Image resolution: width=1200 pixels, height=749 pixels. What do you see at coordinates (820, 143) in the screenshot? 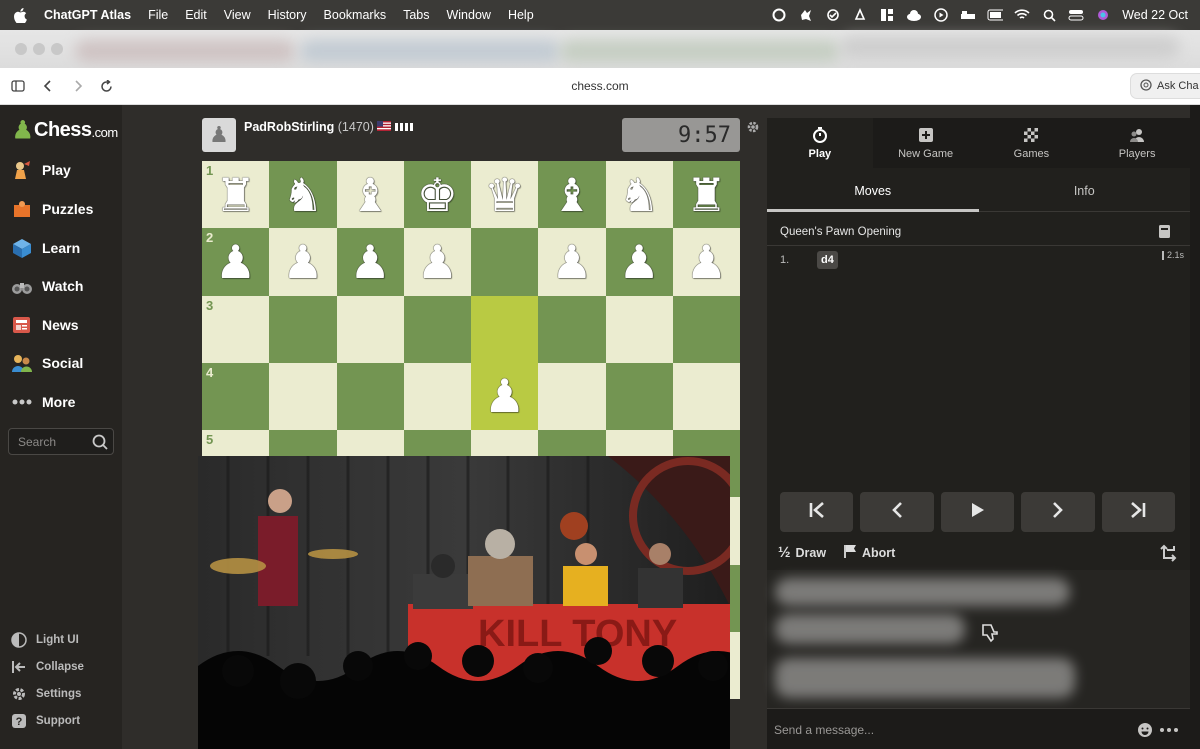
I see `tab-play: Play` at bounding box center [820, 143].